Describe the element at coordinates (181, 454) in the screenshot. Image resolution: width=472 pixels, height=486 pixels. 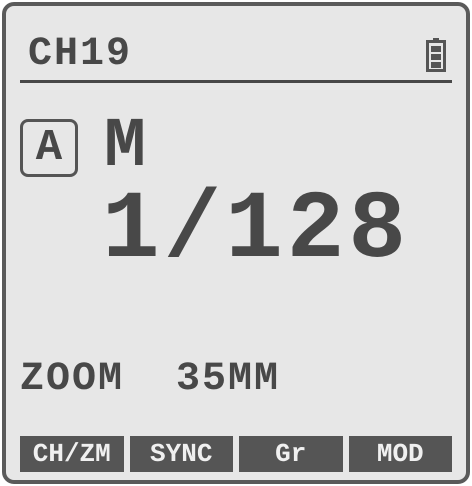
I see `softkey: SYNC` at that location.